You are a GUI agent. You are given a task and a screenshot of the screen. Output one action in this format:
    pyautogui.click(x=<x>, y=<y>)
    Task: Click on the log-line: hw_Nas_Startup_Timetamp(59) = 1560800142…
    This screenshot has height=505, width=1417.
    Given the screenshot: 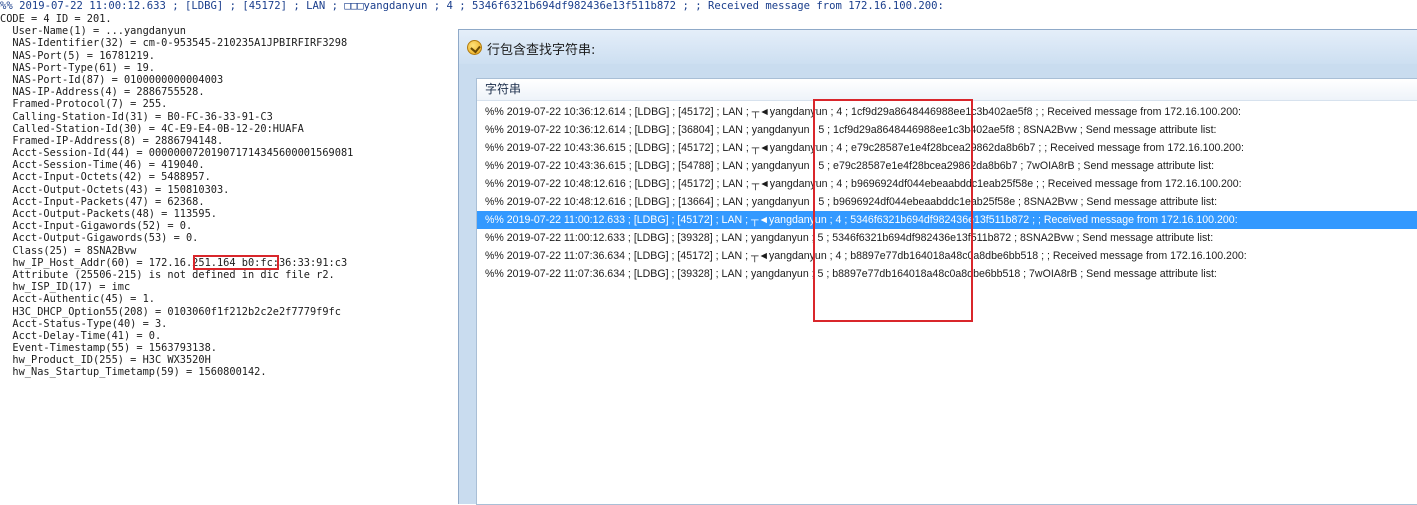 What is the action you would take?
    pyautogui.click(x=133, y=372)
    